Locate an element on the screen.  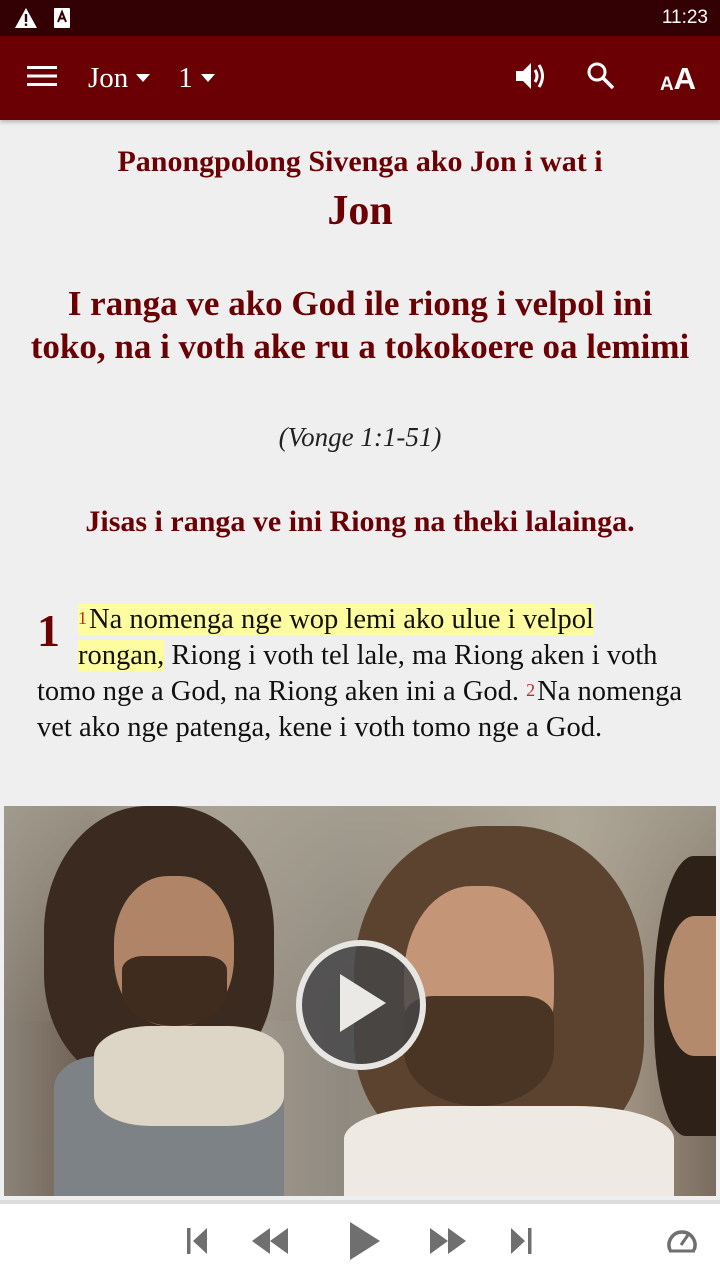
verse-number: 1 is located at coordinates (82, 618).